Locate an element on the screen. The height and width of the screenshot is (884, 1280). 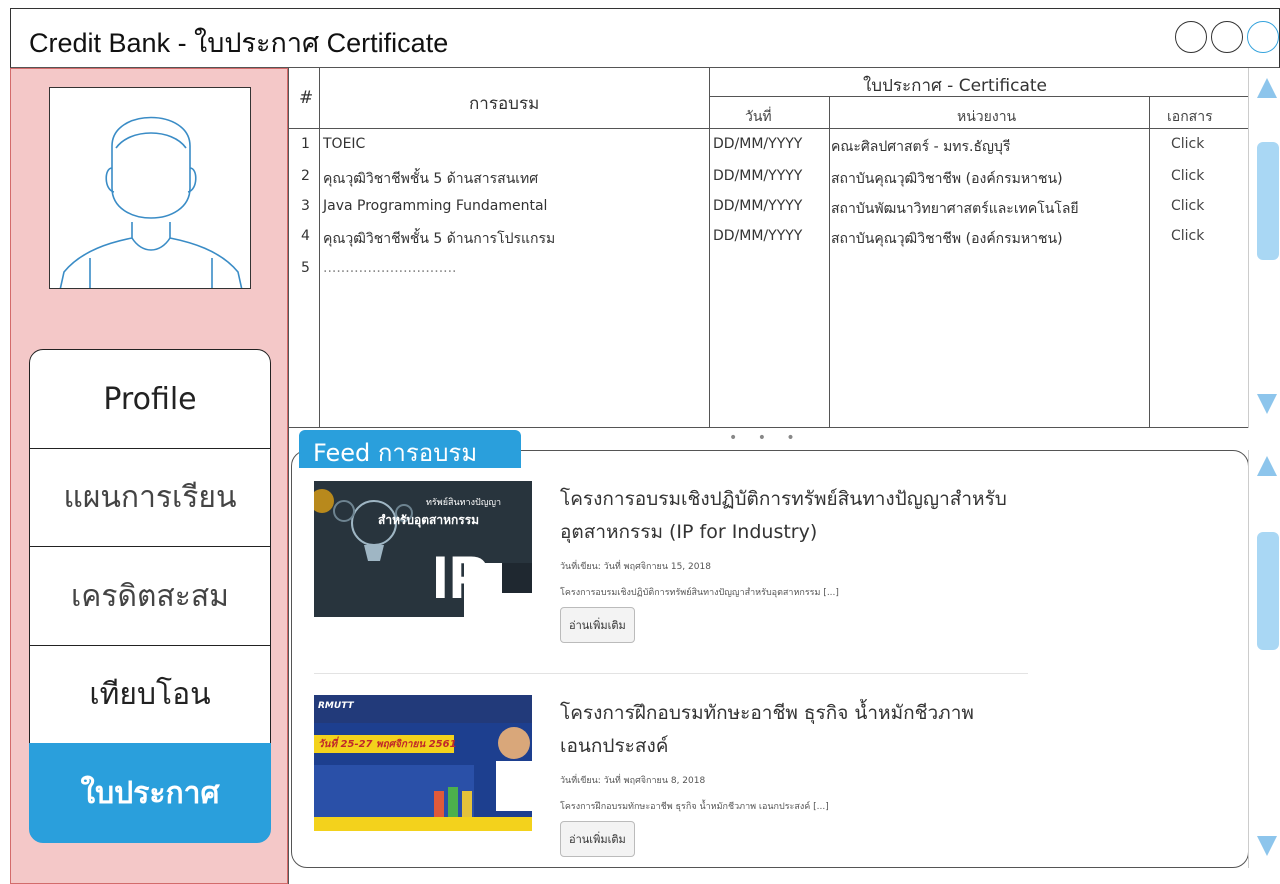
post-thumbnail: RMUTT วันที่ 25-27 พฤศจิกายน 2561 is located at coordinates (423, 763).